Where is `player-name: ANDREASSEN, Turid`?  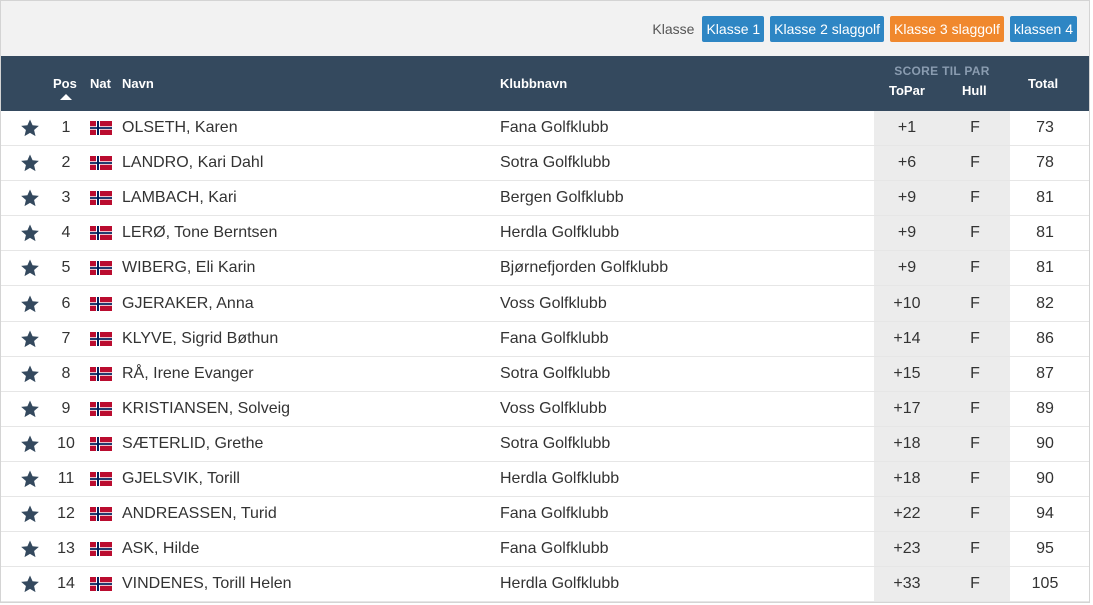 player-name: ANDREASSEN, Turid is located at coordinates (199, 514).